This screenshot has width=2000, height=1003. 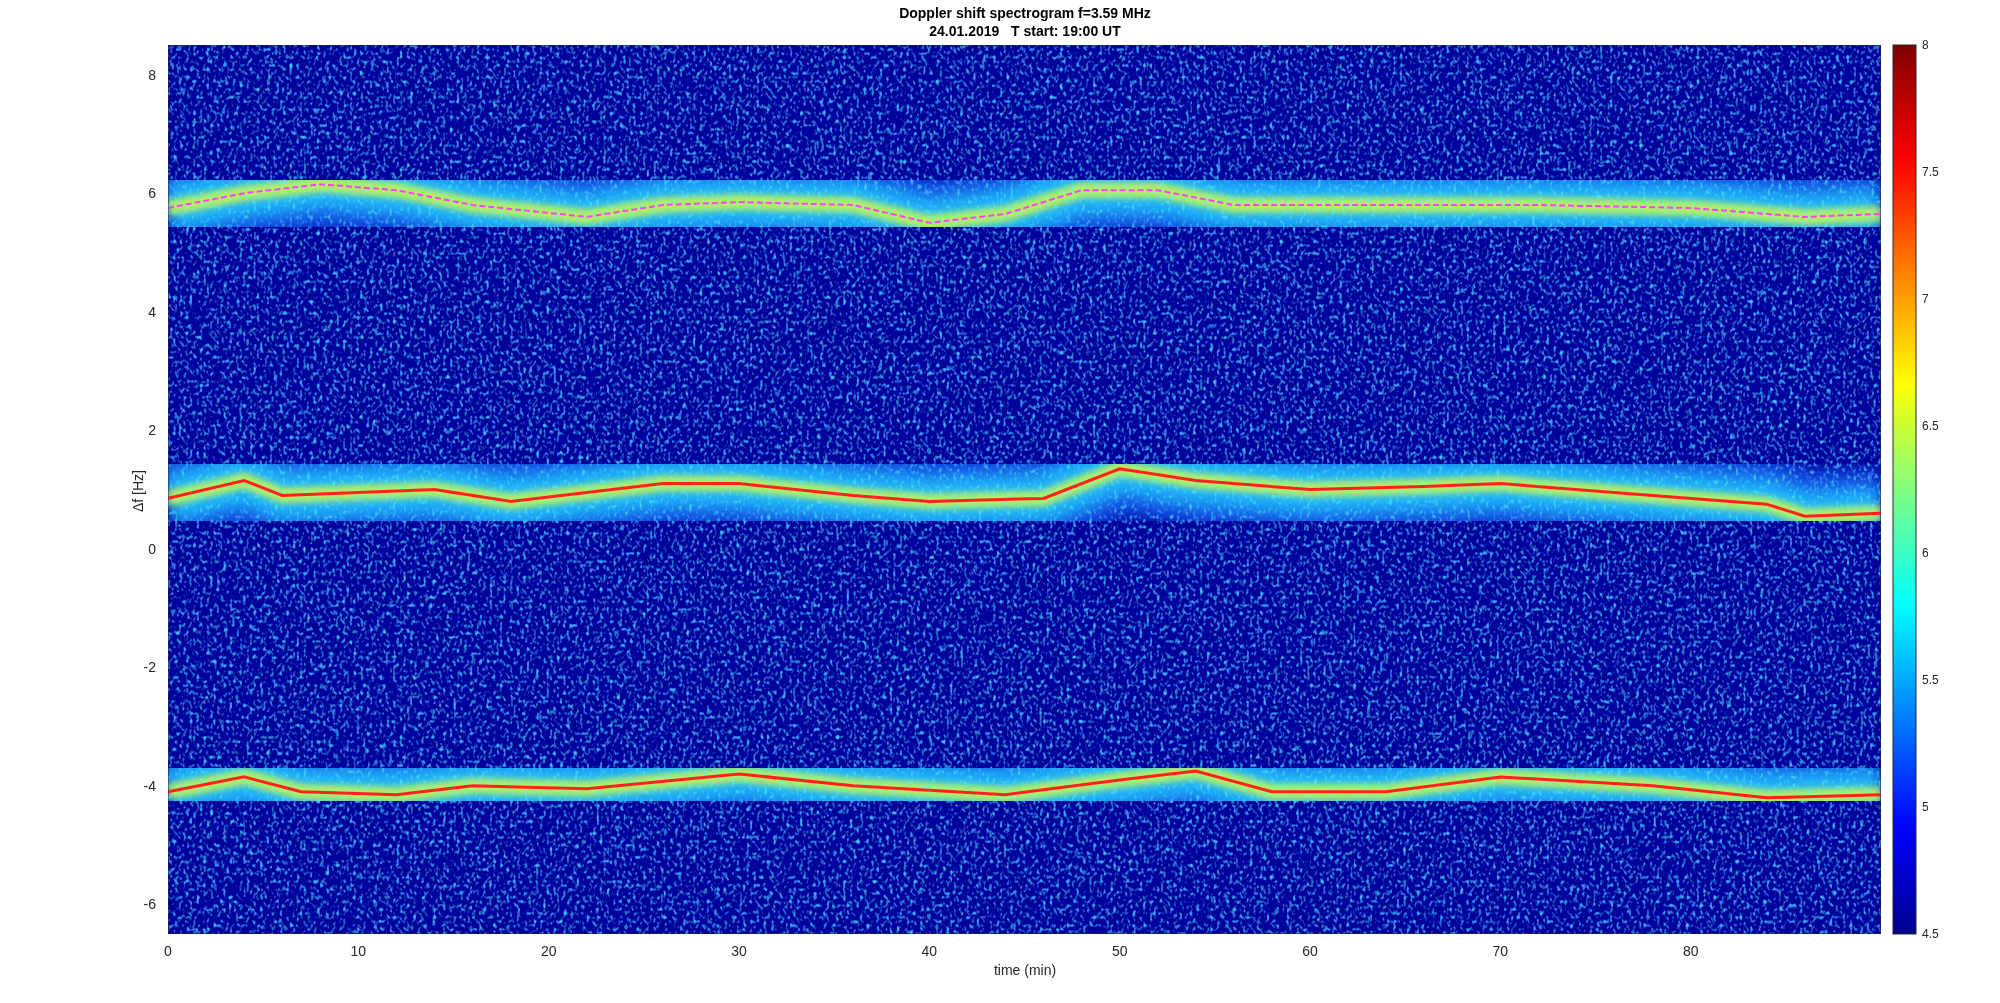 What do you see at coordinates (1119, 951) in the screenshot?
I see `x-tick-label: 50` at bounding box center [1119, 951].